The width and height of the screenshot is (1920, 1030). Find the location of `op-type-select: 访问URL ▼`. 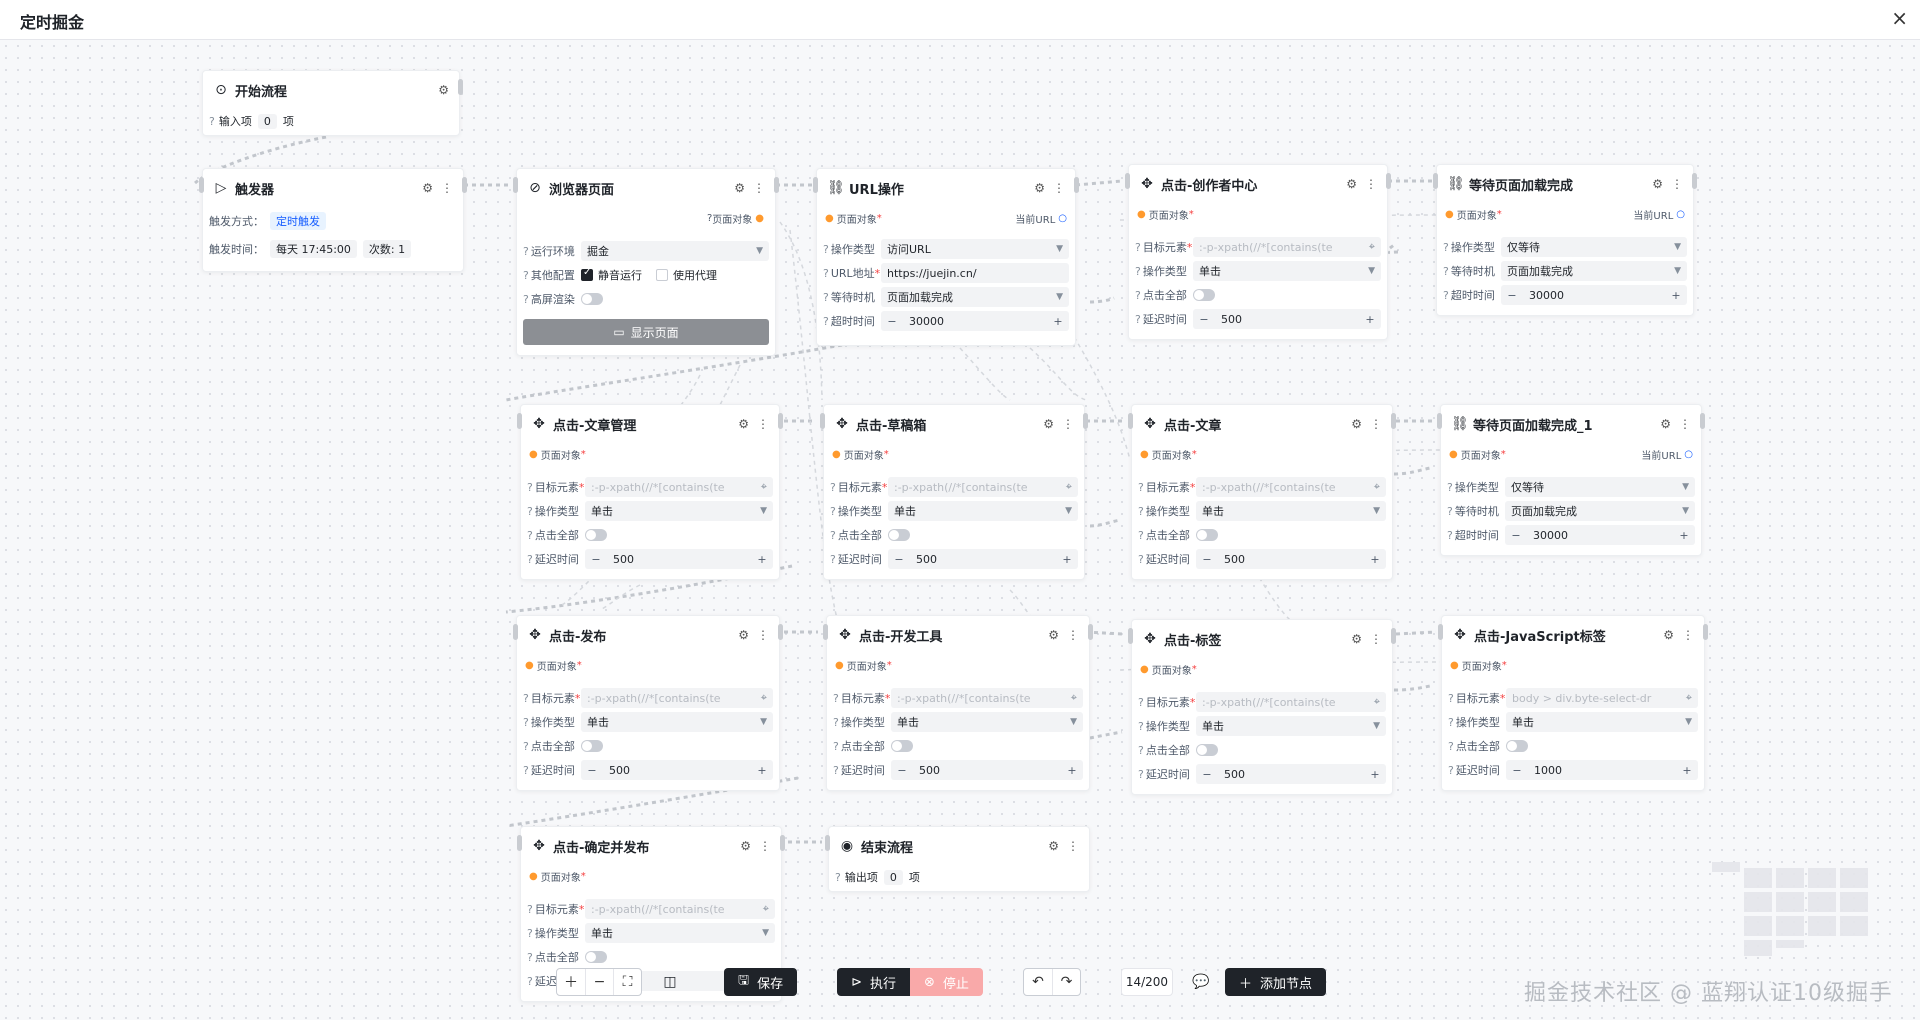

op-type-select: 访问URL ▼ is located at coordinates (975, 249).